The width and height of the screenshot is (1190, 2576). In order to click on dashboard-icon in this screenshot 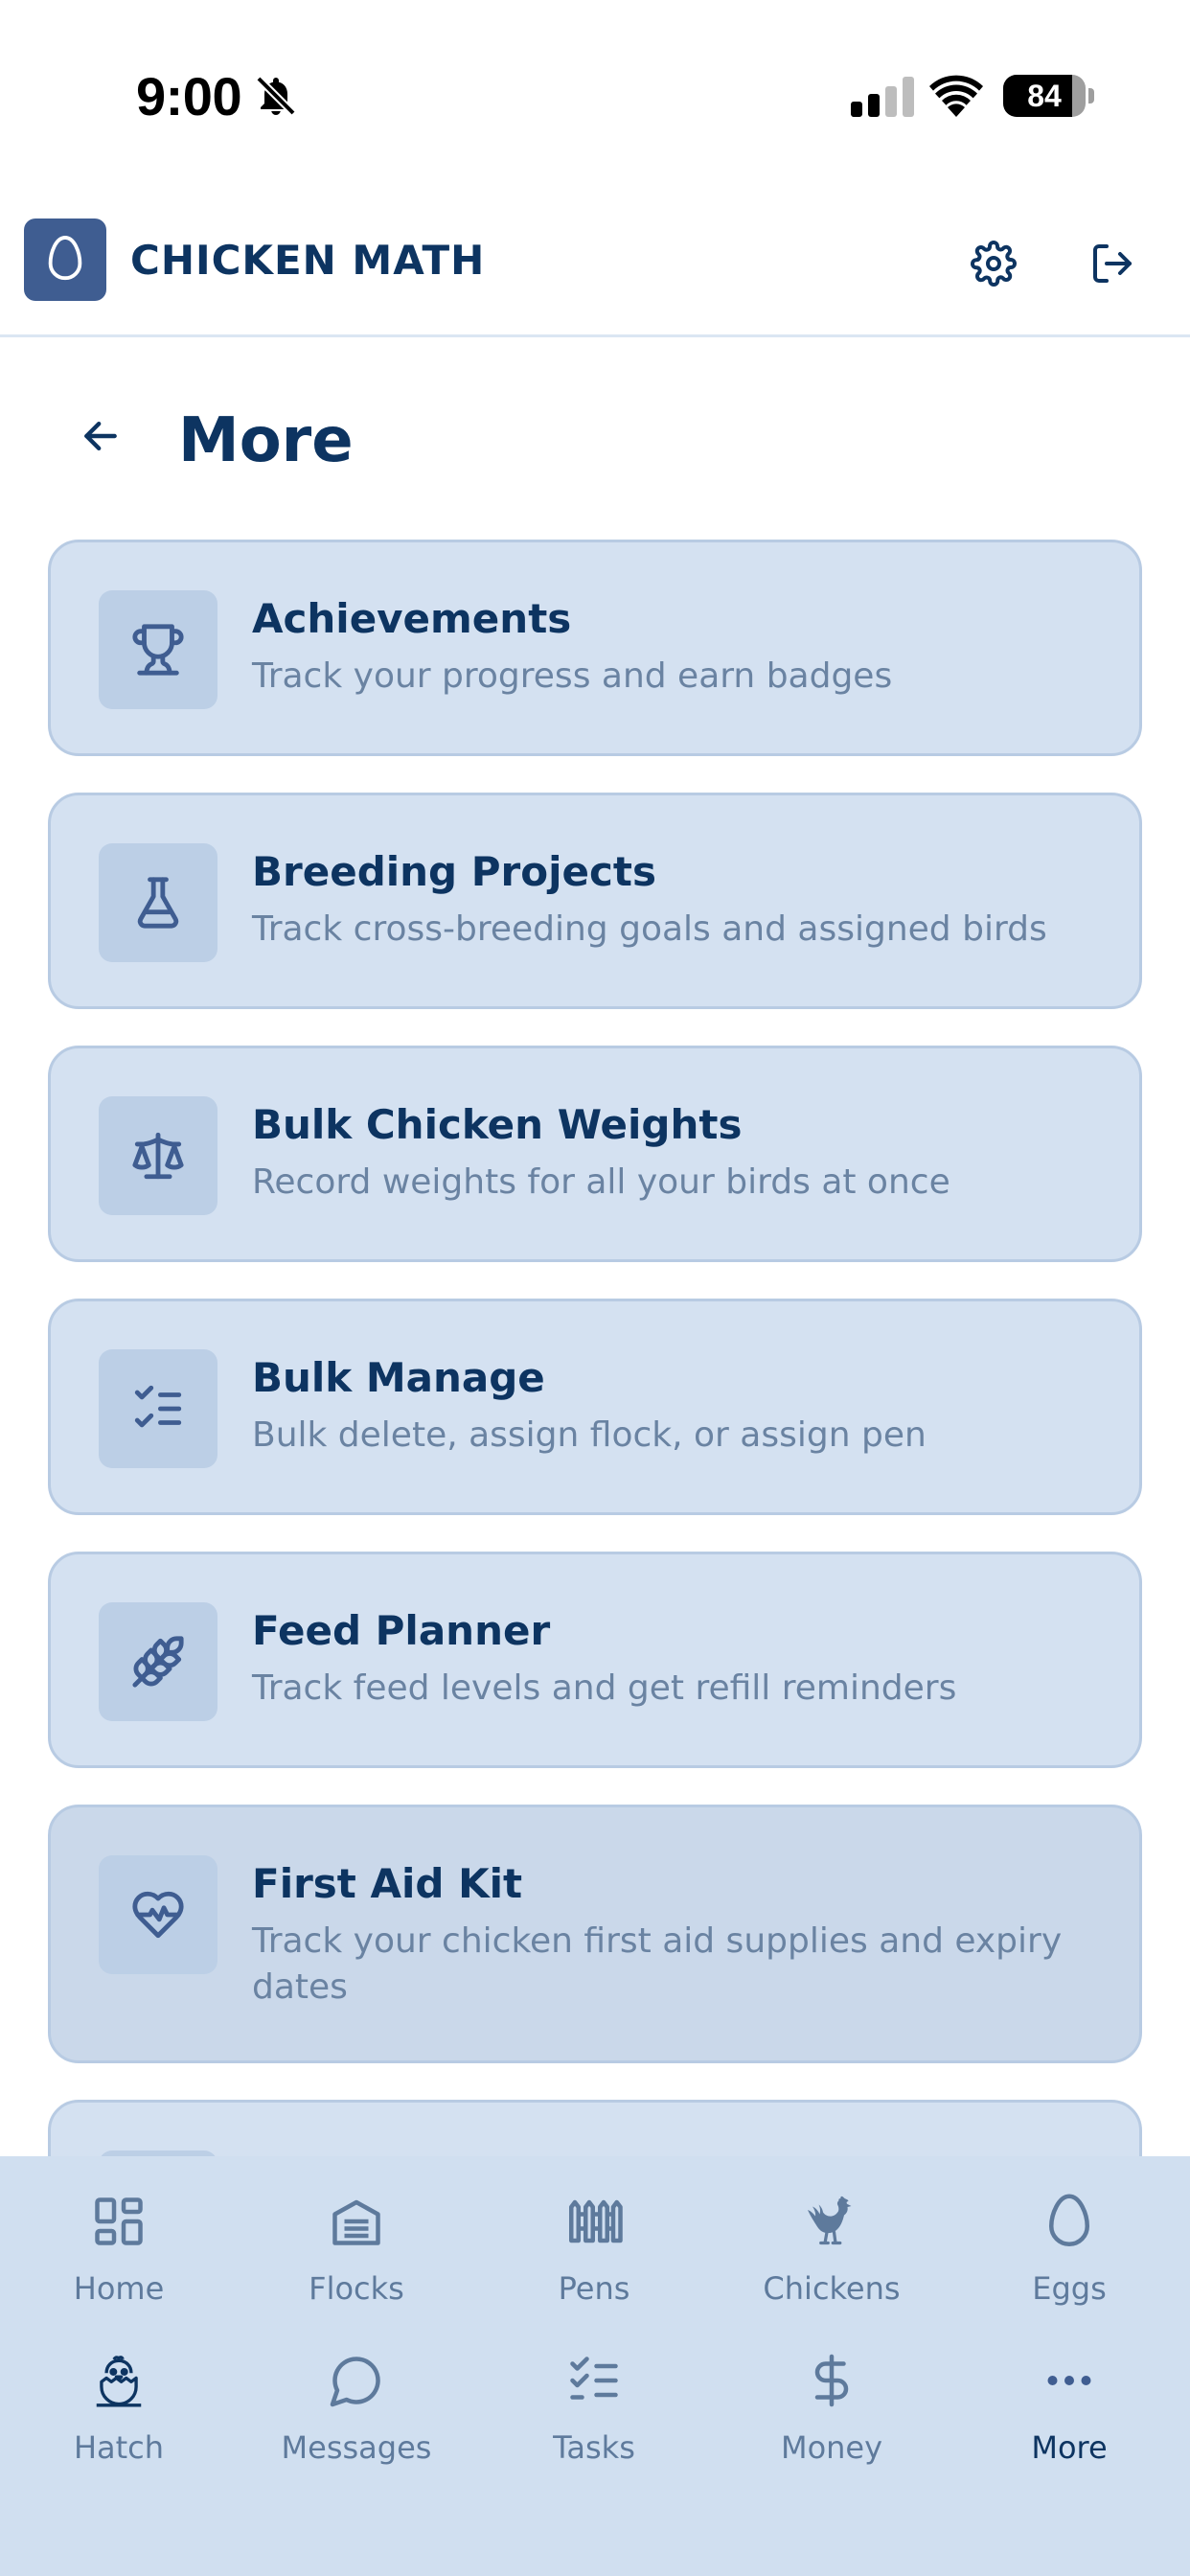, I will do `click(119, 2221)`.